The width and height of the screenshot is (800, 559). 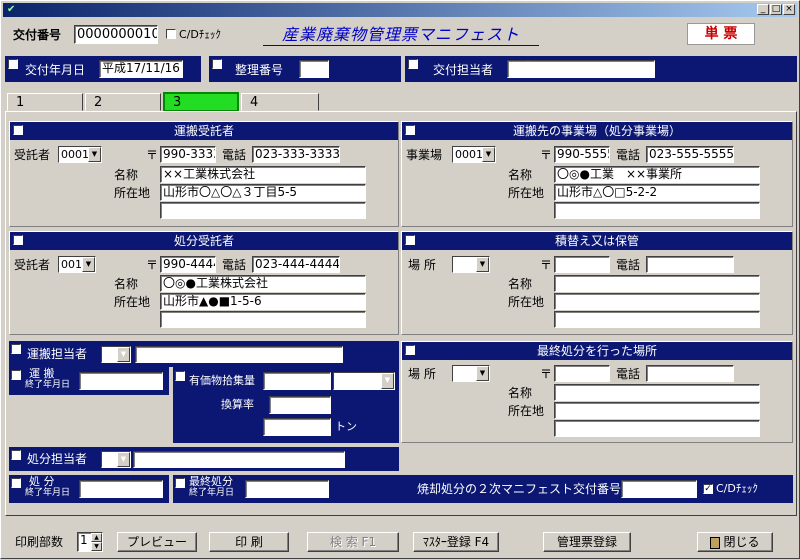 What do you see at coordinates (657, 428) in the screenshot?
I see `saishu-addr2-input` at bounding box center [657, 428].